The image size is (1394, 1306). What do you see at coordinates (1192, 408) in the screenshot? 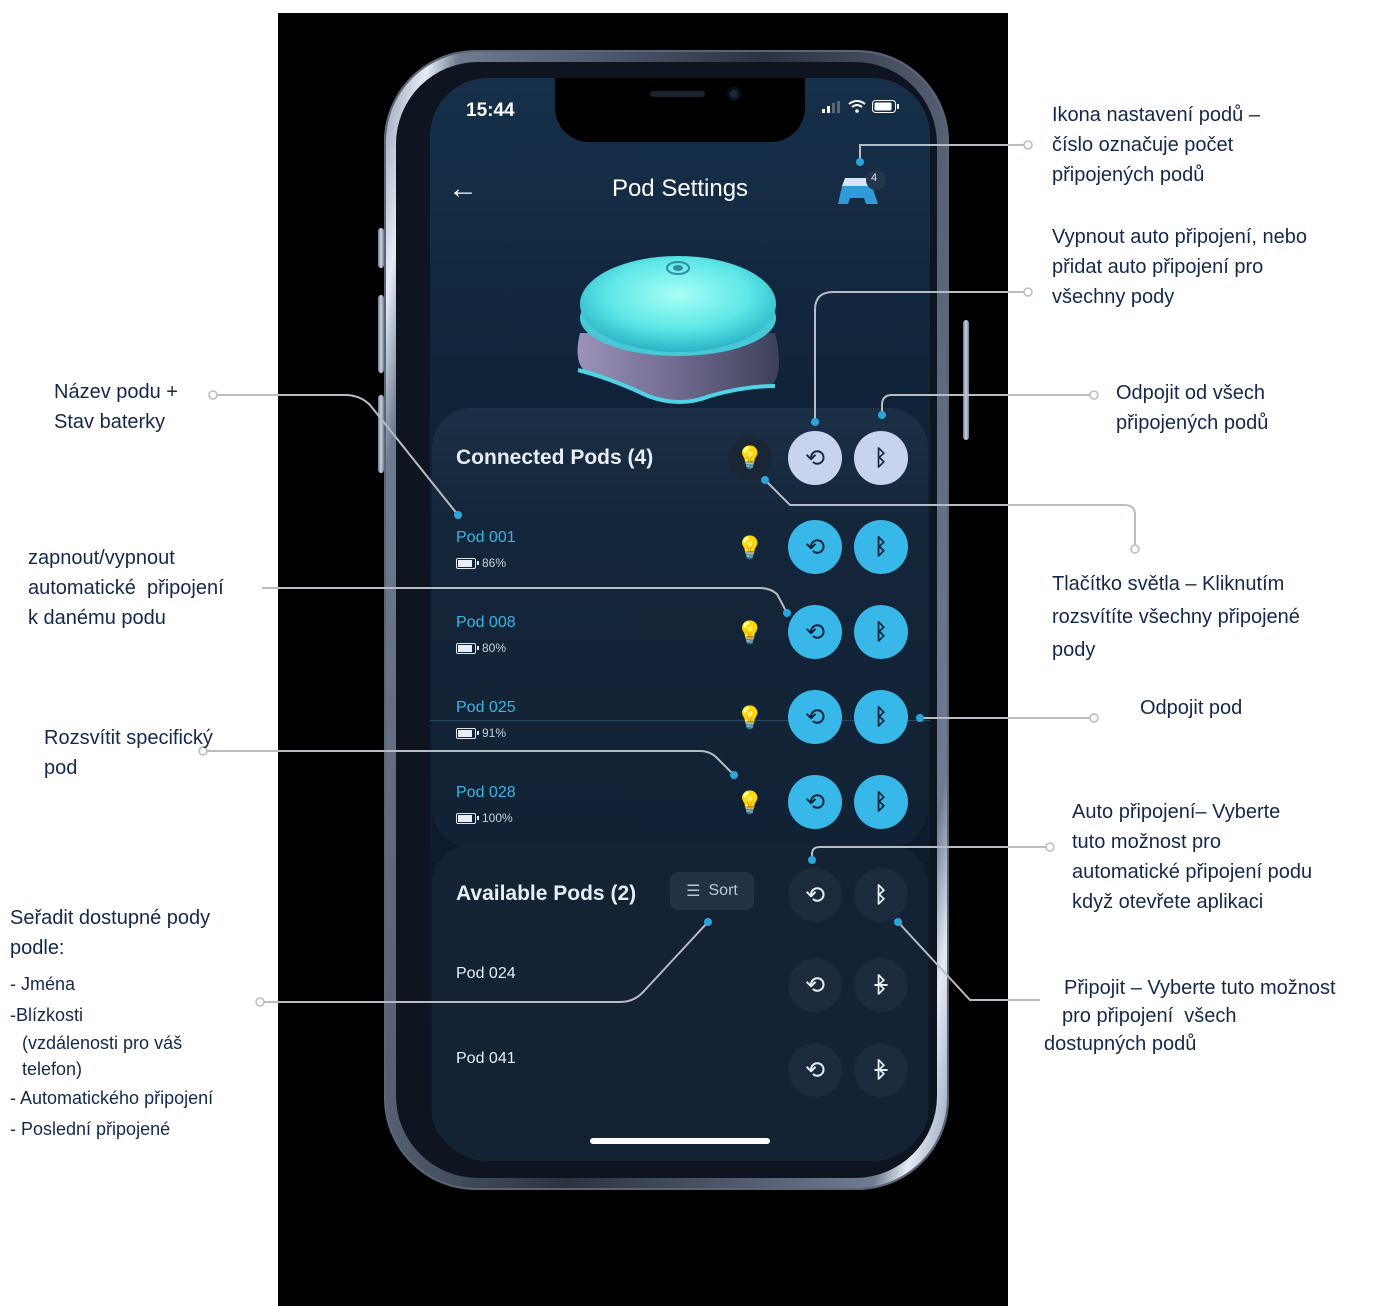
I see `annotation-disconnect-all: Odpojit od všech připojených podů` at bounding box center [1192, 408].